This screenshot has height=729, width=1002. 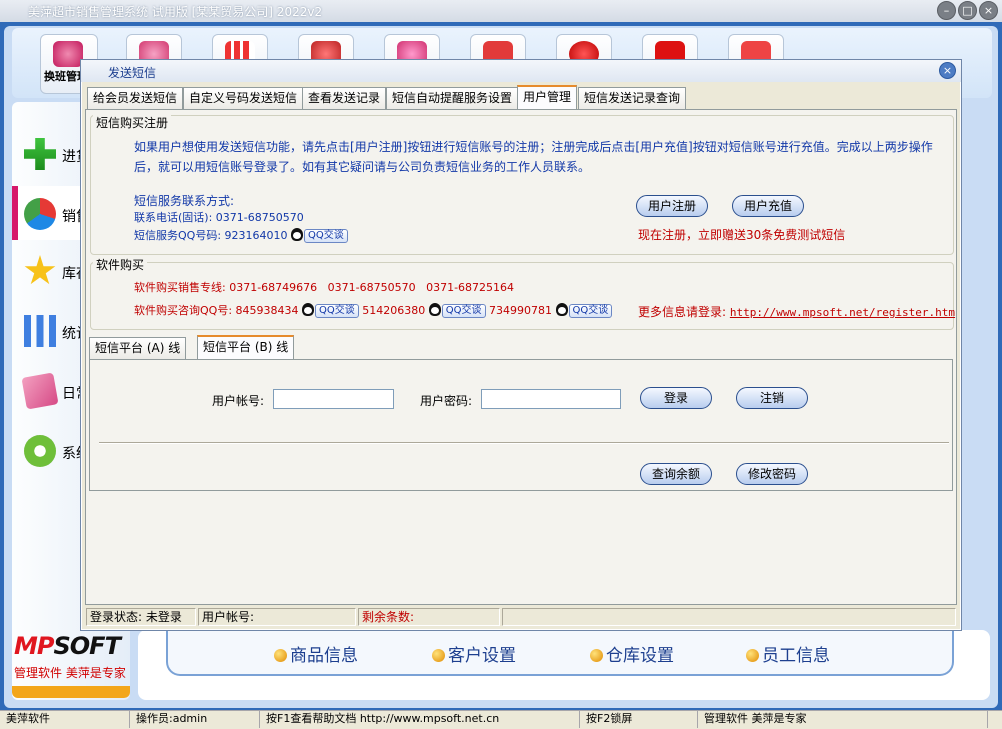 I want to click on maximize-icon: □, so click(x=967, y=10).